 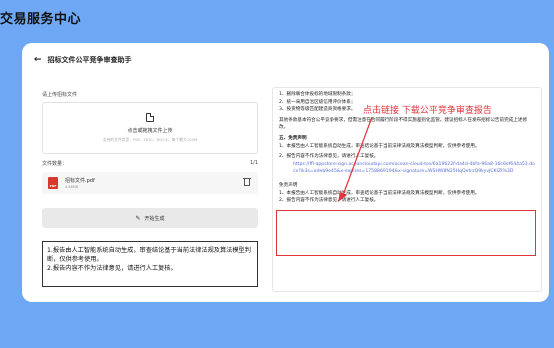 I want to click on file-upload-icon, so click(x=150, y=117).